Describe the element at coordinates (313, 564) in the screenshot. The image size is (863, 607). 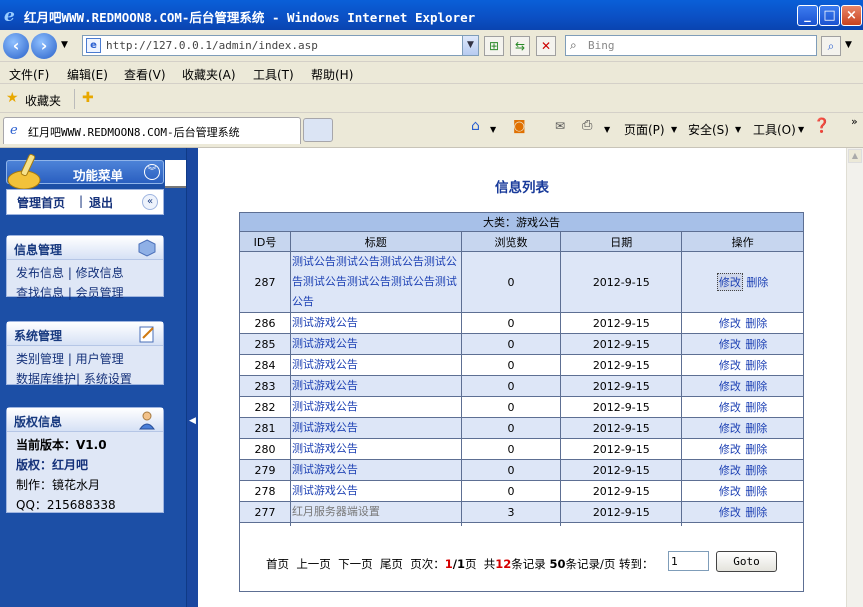
I see `prev-page-link: 上一页` at that location.